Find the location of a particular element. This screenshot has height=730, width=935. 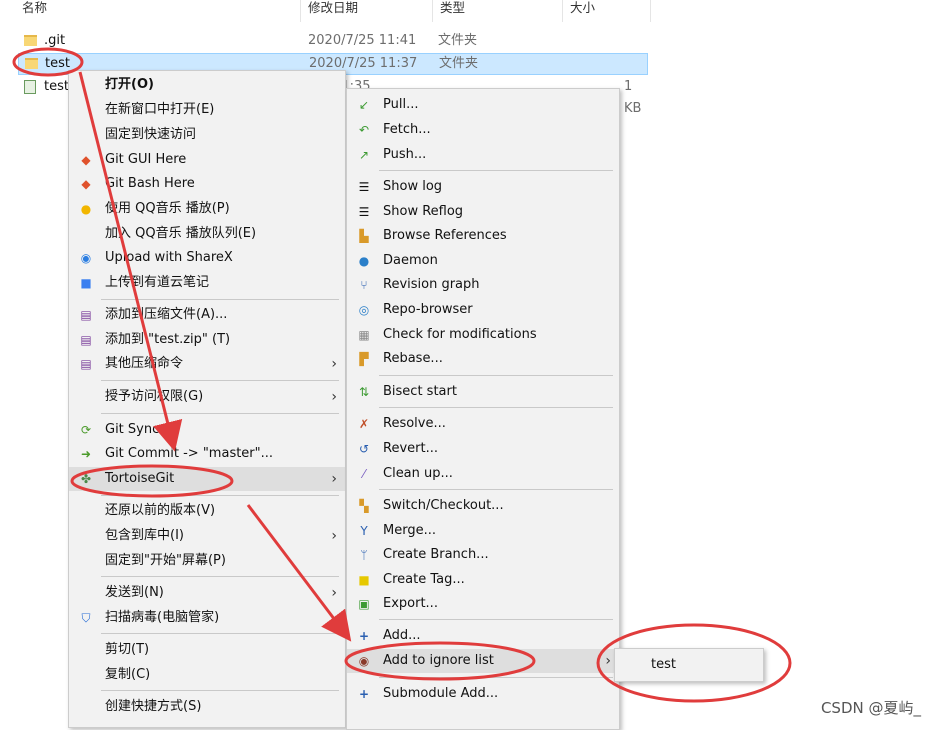

menu-item-youdao: ■ 上传到有道云笔记 is located at coordinates (207, 283).